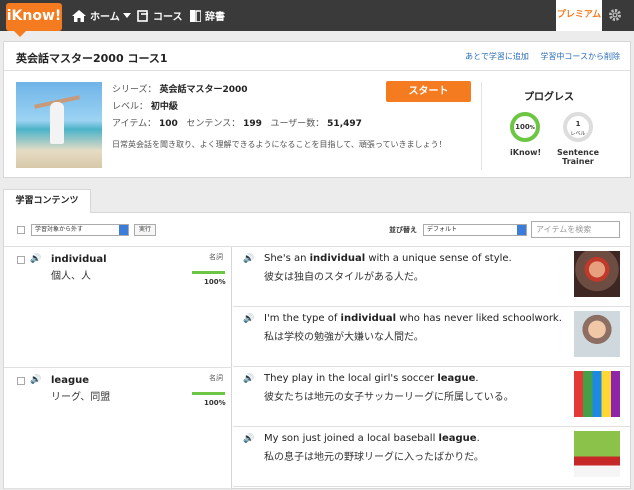 This screenshot has width=634, height=490. What do you see at coordinates (79, 259) in the screenshot?
I see `item-word: individual` at bounding box center [79, 259].